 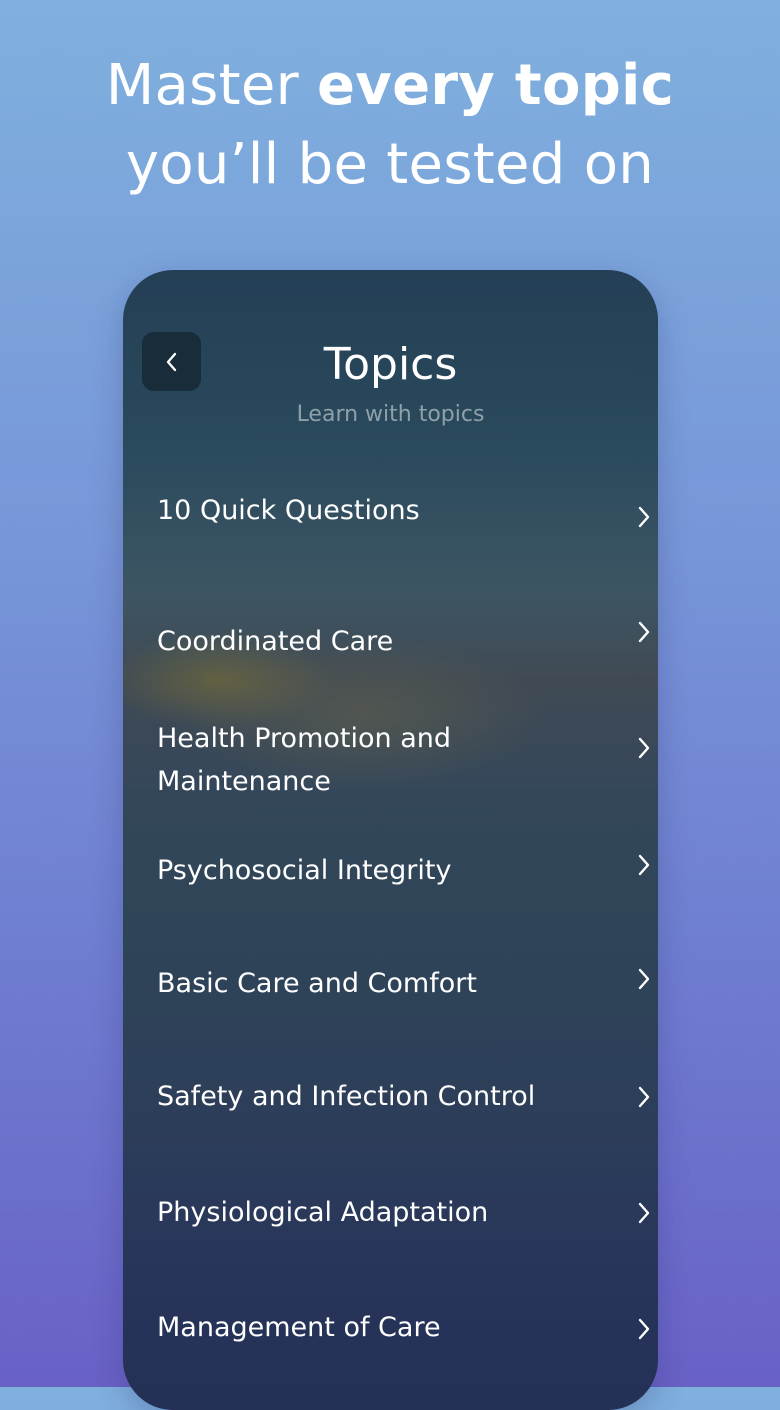 I want to click on topic-item-basic-care: Basic Care and Comfort, so click(x=403, y=983).